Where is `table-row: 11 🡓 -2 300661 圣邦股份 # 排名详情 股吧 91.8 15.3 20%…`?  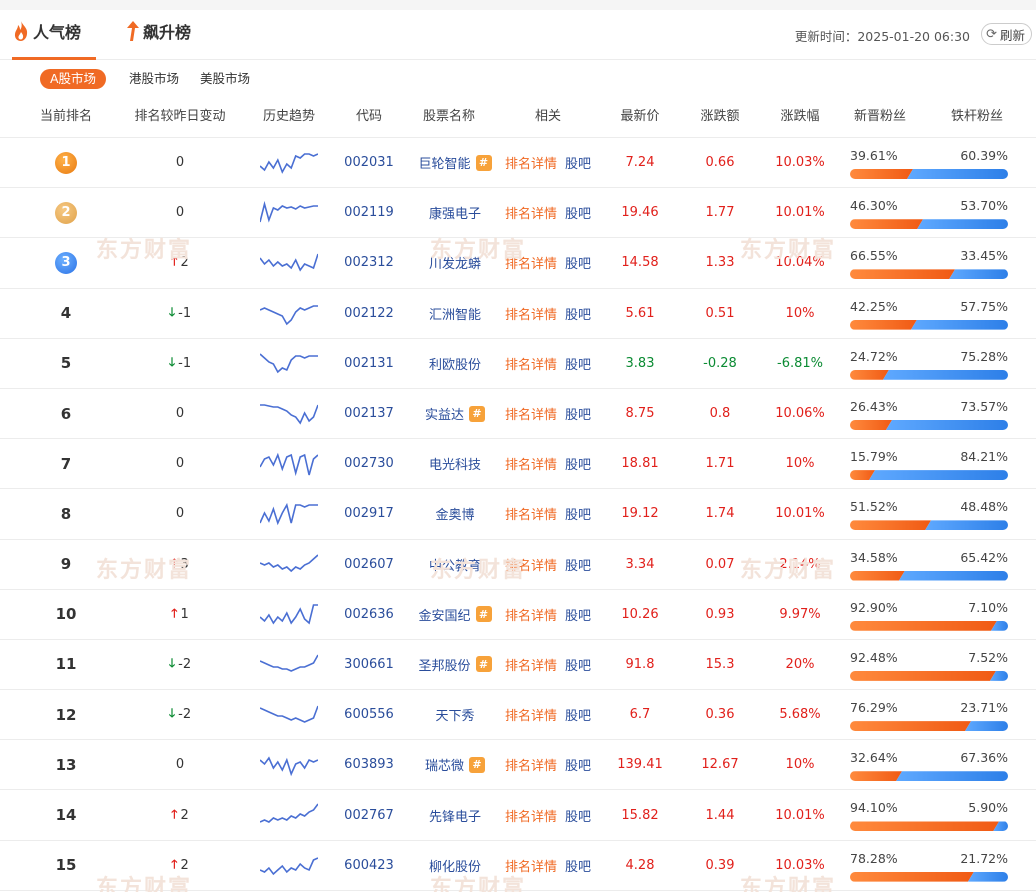 table-row: 11 🡓 -2 300661 圣邦股份 # 排名详情 股吧 91.8 15.3 20%… is located at coordinates (518, 665).